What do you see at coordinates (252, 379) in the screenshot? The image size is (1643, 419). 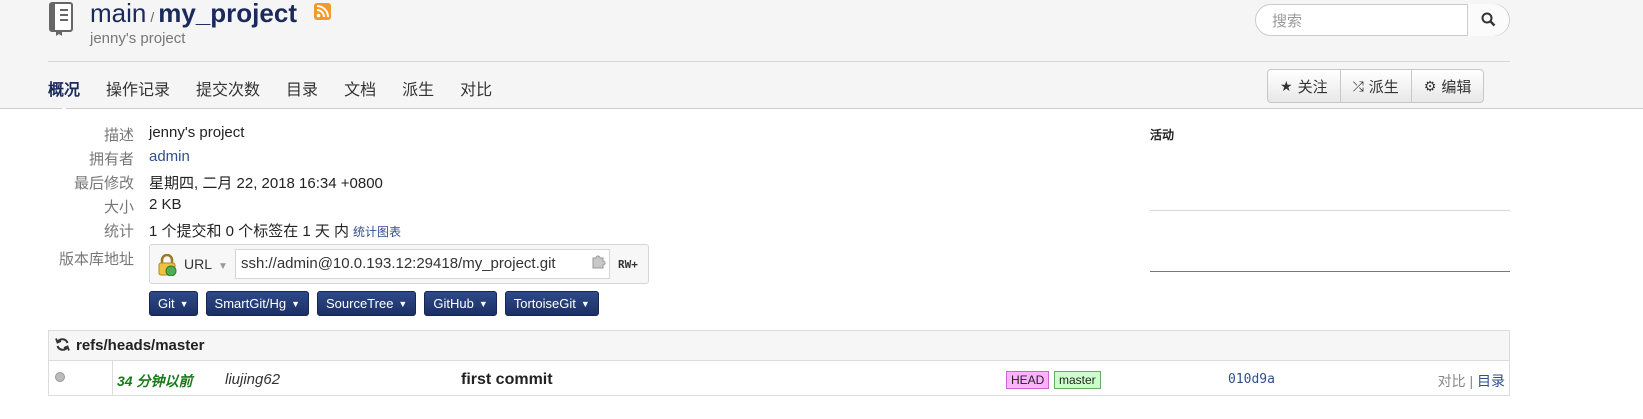 I see `commit-author: liujing62` at bounding box center [252, 379].